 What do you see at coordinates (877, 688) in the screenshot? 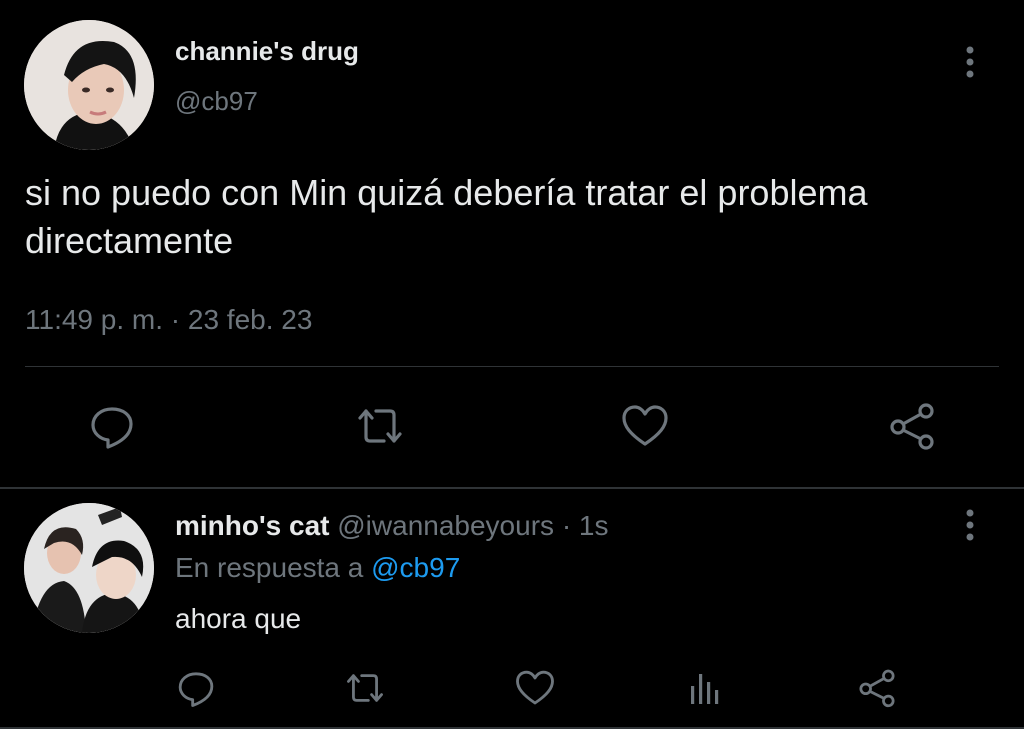
I see `reply-share-icon` at bounding box center [877, 688].